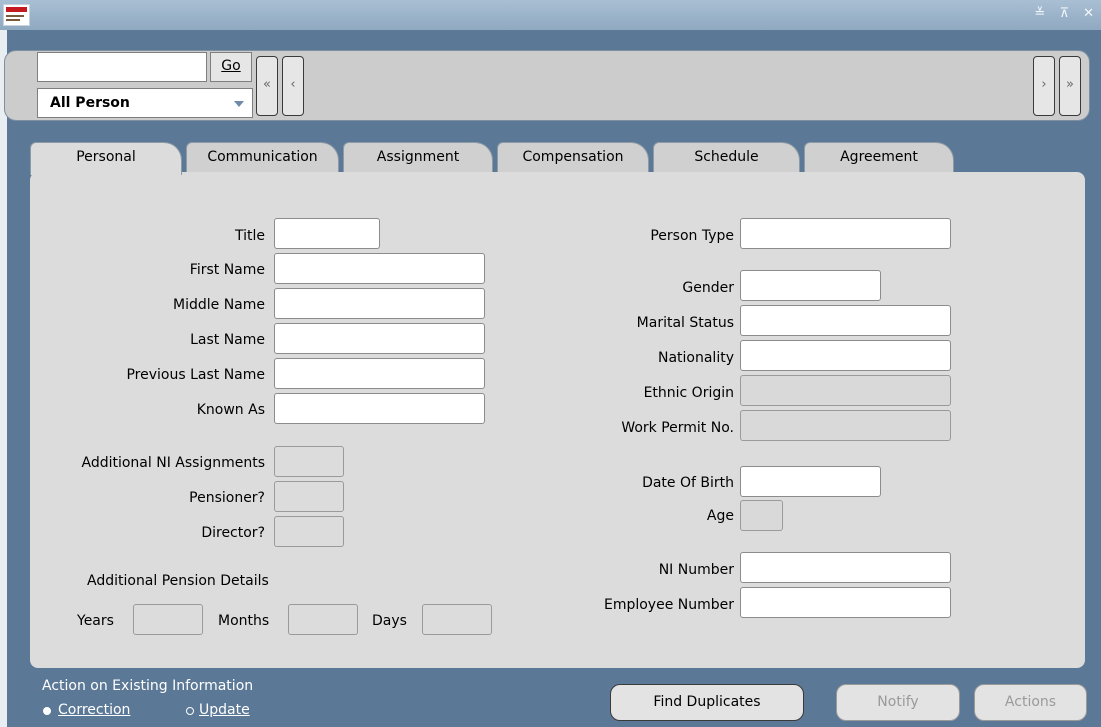  What do you see at coordinates (379, 338) in the screenshot?
I see `last-name-field` at bounding box center [379, 338].